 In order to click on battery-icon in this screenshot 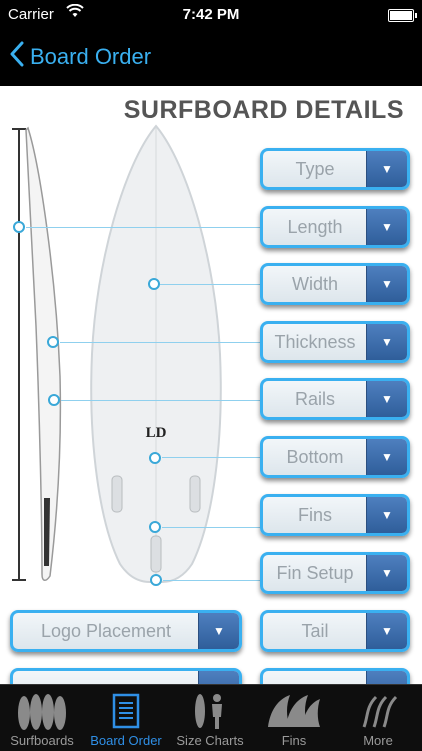, I will do `click(402, 15)`.